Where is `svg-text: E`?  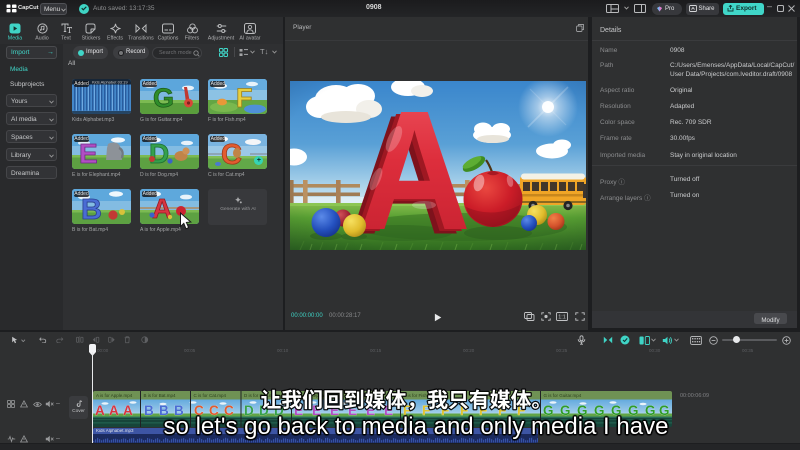 svg-text: E is located at coordinates (88, 153).